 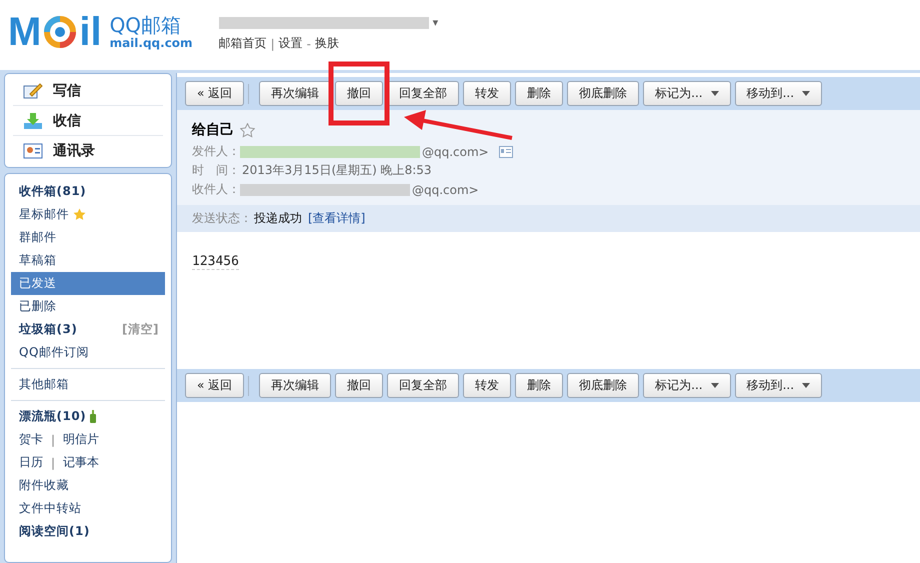 What do you see at coordinates (326, 43) in the screenshot?
I see `header-link: 换肤` at bounding box center [326, 43].